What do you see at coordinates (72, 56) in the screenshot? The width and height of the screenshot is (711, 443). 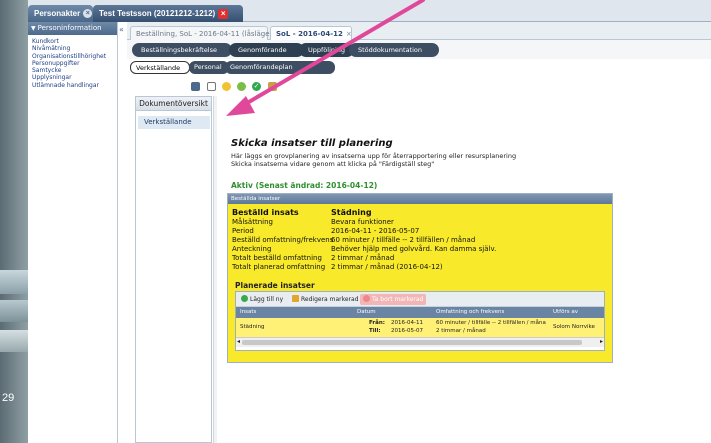 I see `sidebar-item-organisation: Organisationstillhörighet` at bounding box center [72, 56].